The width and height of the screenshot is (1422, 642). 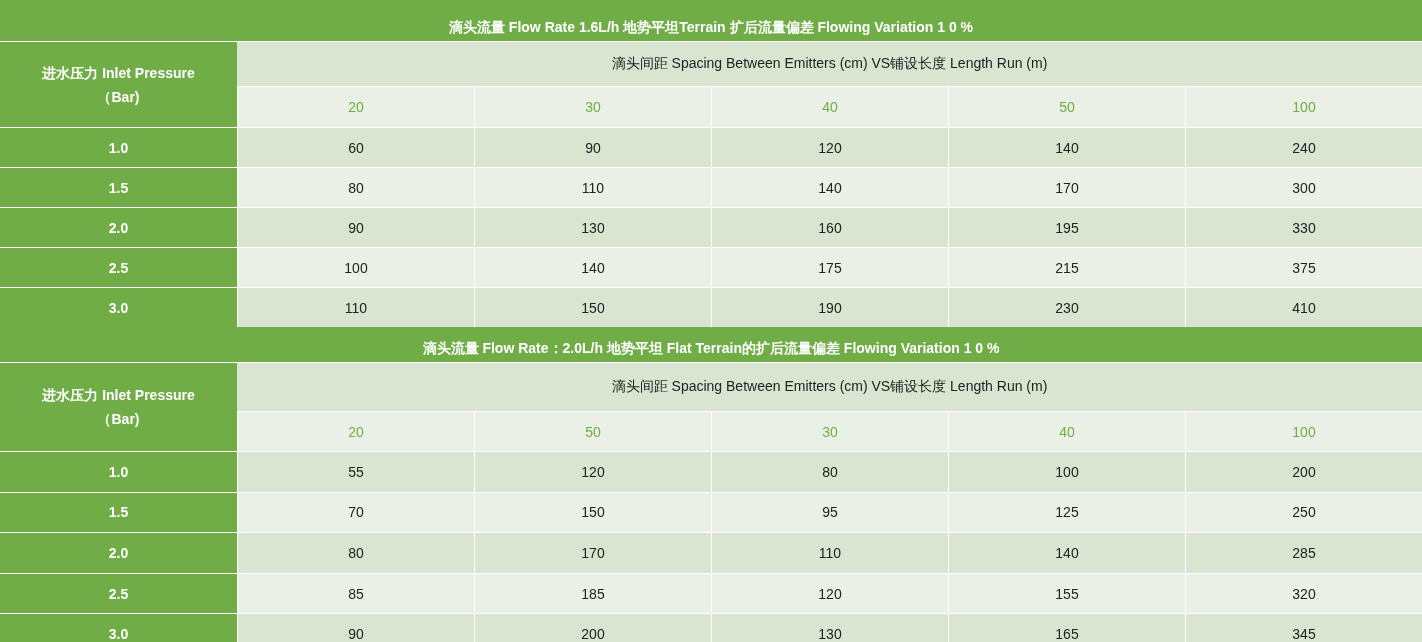 What do you see at coordinates (829, 227) in the screenshot?
I see `table-cell: 160` at bounding box center [829, 227].